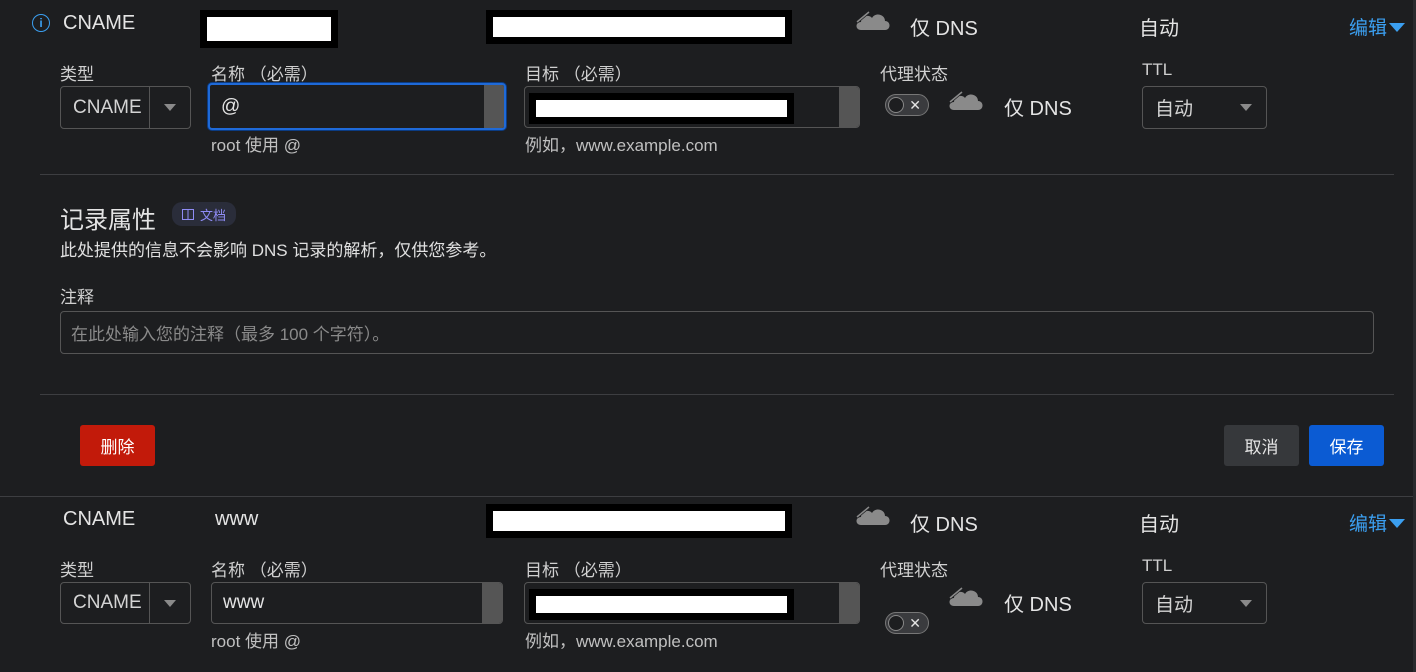 The width and height of the screenshot is (1416, 672). I want to click on info-icon: i, so click(41, 23).